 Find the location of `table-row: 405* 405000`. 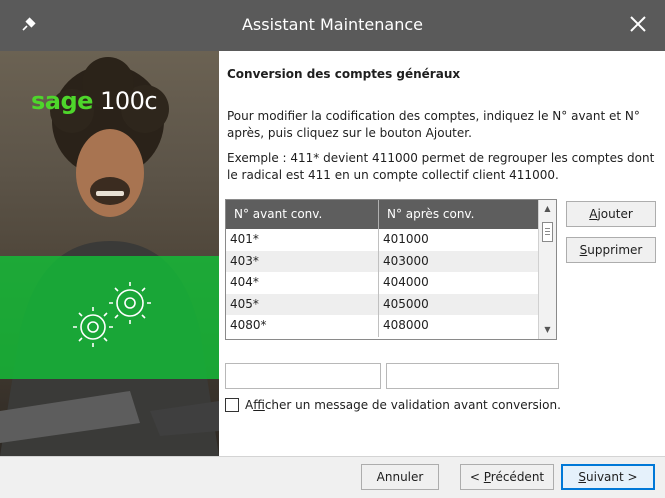

table-row: 405* 405000 is located at coordinates (382, 304).